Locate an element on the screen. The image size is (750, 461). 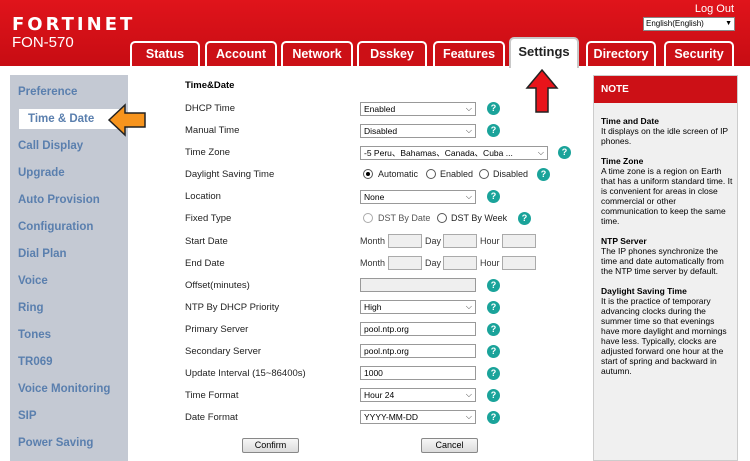
end-month-label: Month is located at coordinates (373, 263).